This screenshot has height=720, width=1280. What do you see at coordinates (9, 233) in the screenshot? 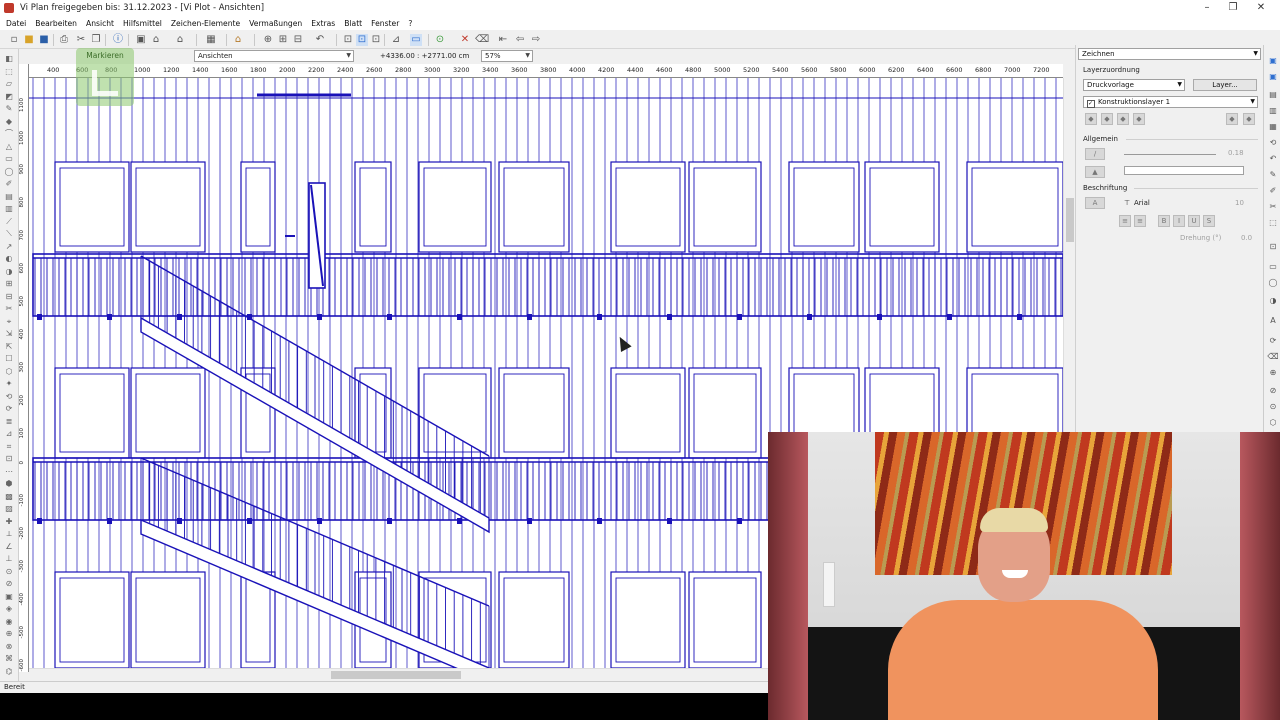
I see `palette-tool-icon: ⟍` at bounding box center [9, 233].